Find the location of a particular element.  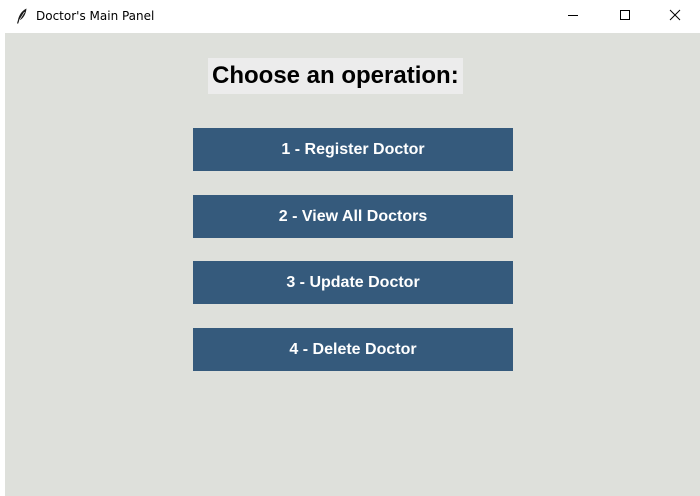

window-title: Doctor's Main Panel is located at coordinates (95, 16).